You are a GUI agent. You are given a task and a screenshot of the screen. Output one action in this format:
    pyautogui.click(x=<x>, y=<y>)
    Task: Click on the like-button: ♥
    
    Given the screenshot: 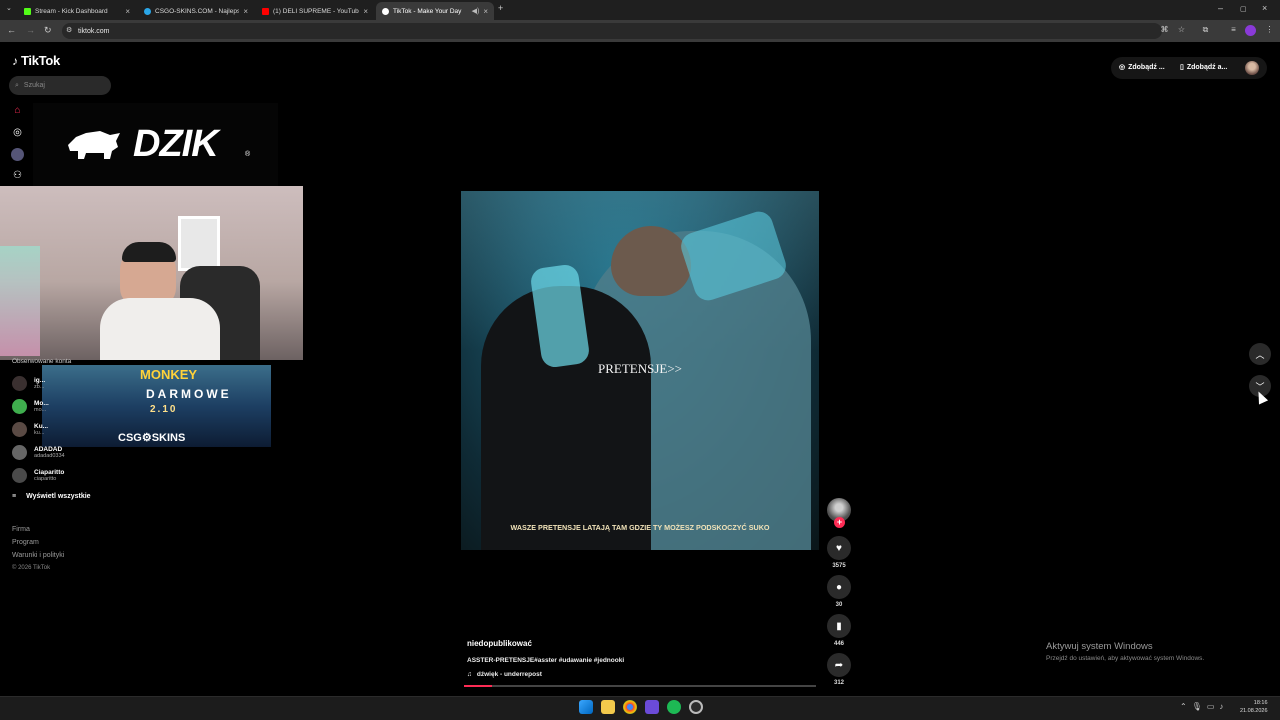 What is the action you would take?
    pyautogui.click(x=839, y=548)
    